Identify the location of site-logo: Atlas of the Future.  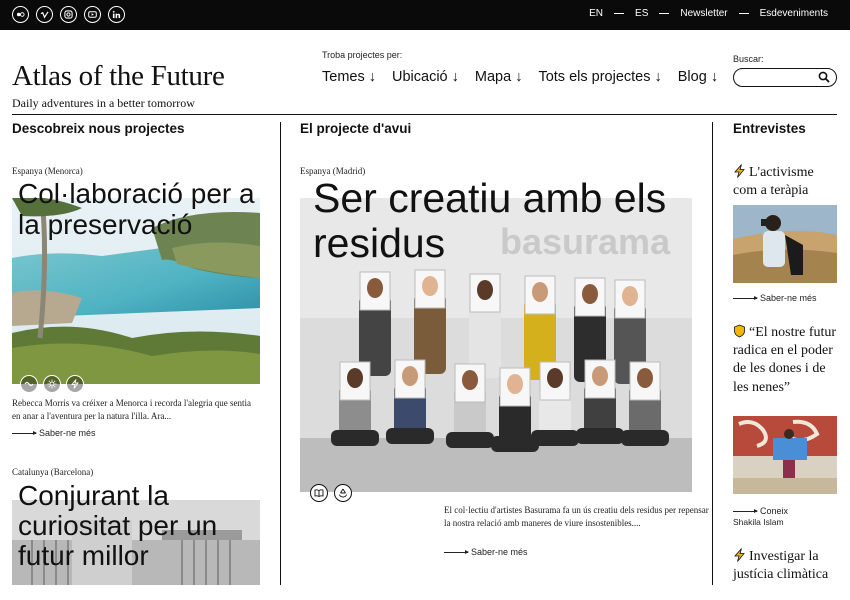
(118, 76).